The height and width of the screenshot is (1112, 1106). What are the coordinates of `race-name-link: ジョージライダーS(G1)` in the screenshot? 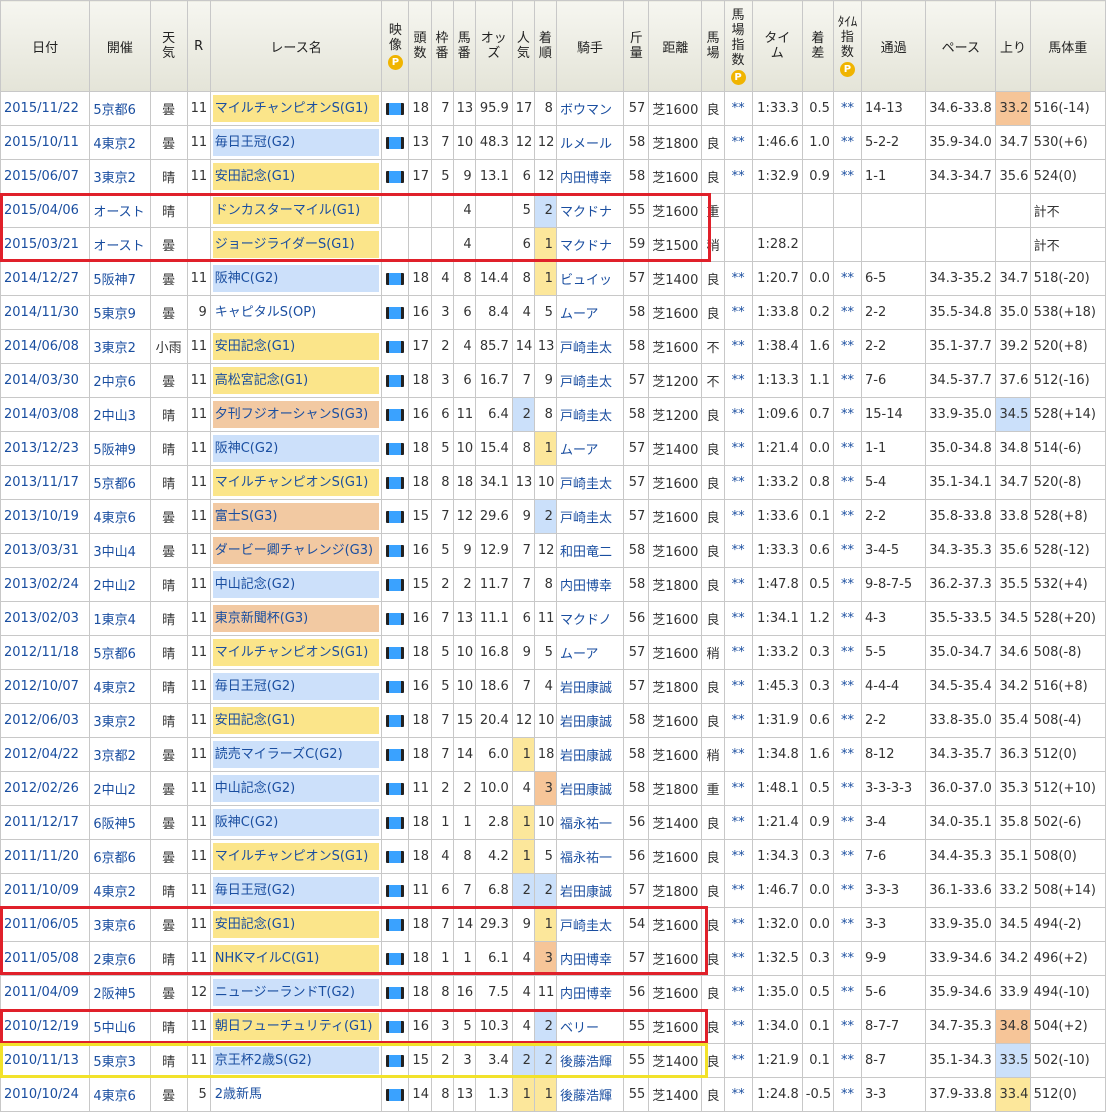 It's located at (296, 244).